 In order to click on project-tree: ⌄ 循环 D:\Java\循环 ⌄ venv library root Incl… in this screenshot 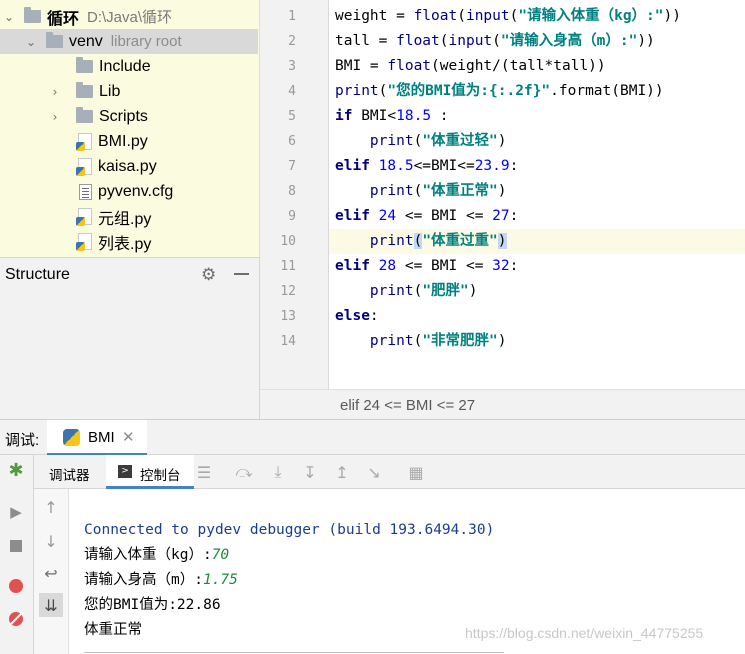, I will do `click(130, 128)`.